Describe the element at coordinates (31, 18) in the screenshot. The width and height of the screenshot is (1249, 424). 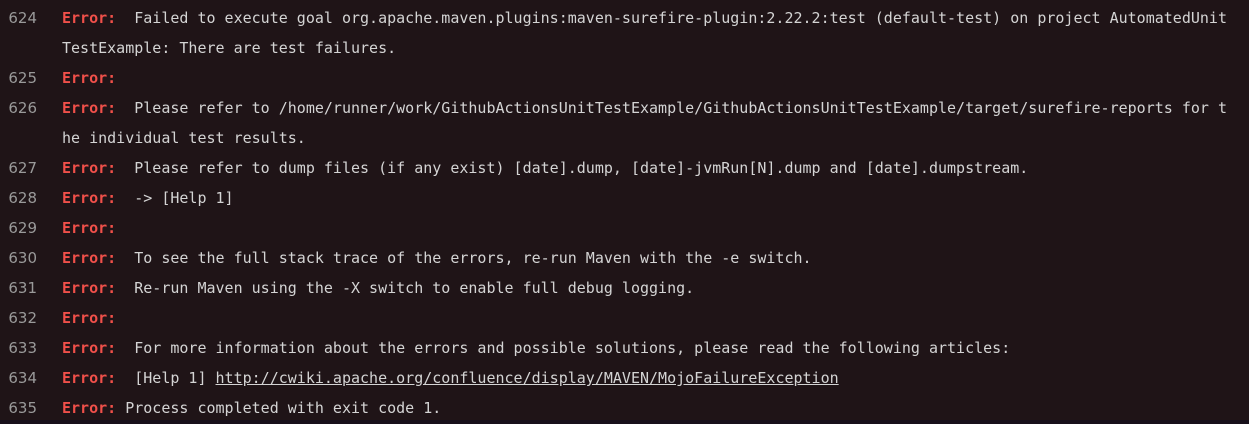
I see `line-number: 624` at that location.